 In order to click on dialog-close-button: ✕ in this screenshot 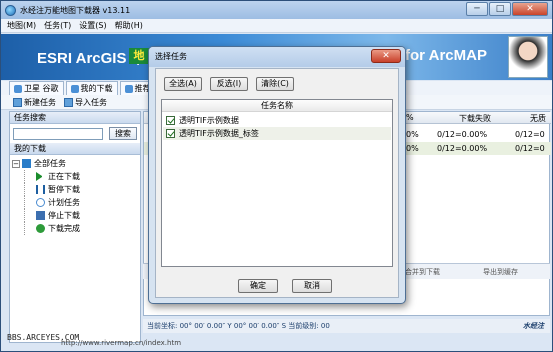, I will do `click(386, 56)`.